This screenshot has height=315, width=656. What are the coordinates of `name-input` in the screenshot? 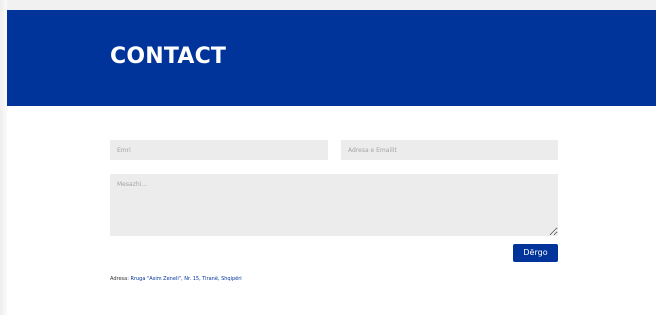 It's located at (219, 150).